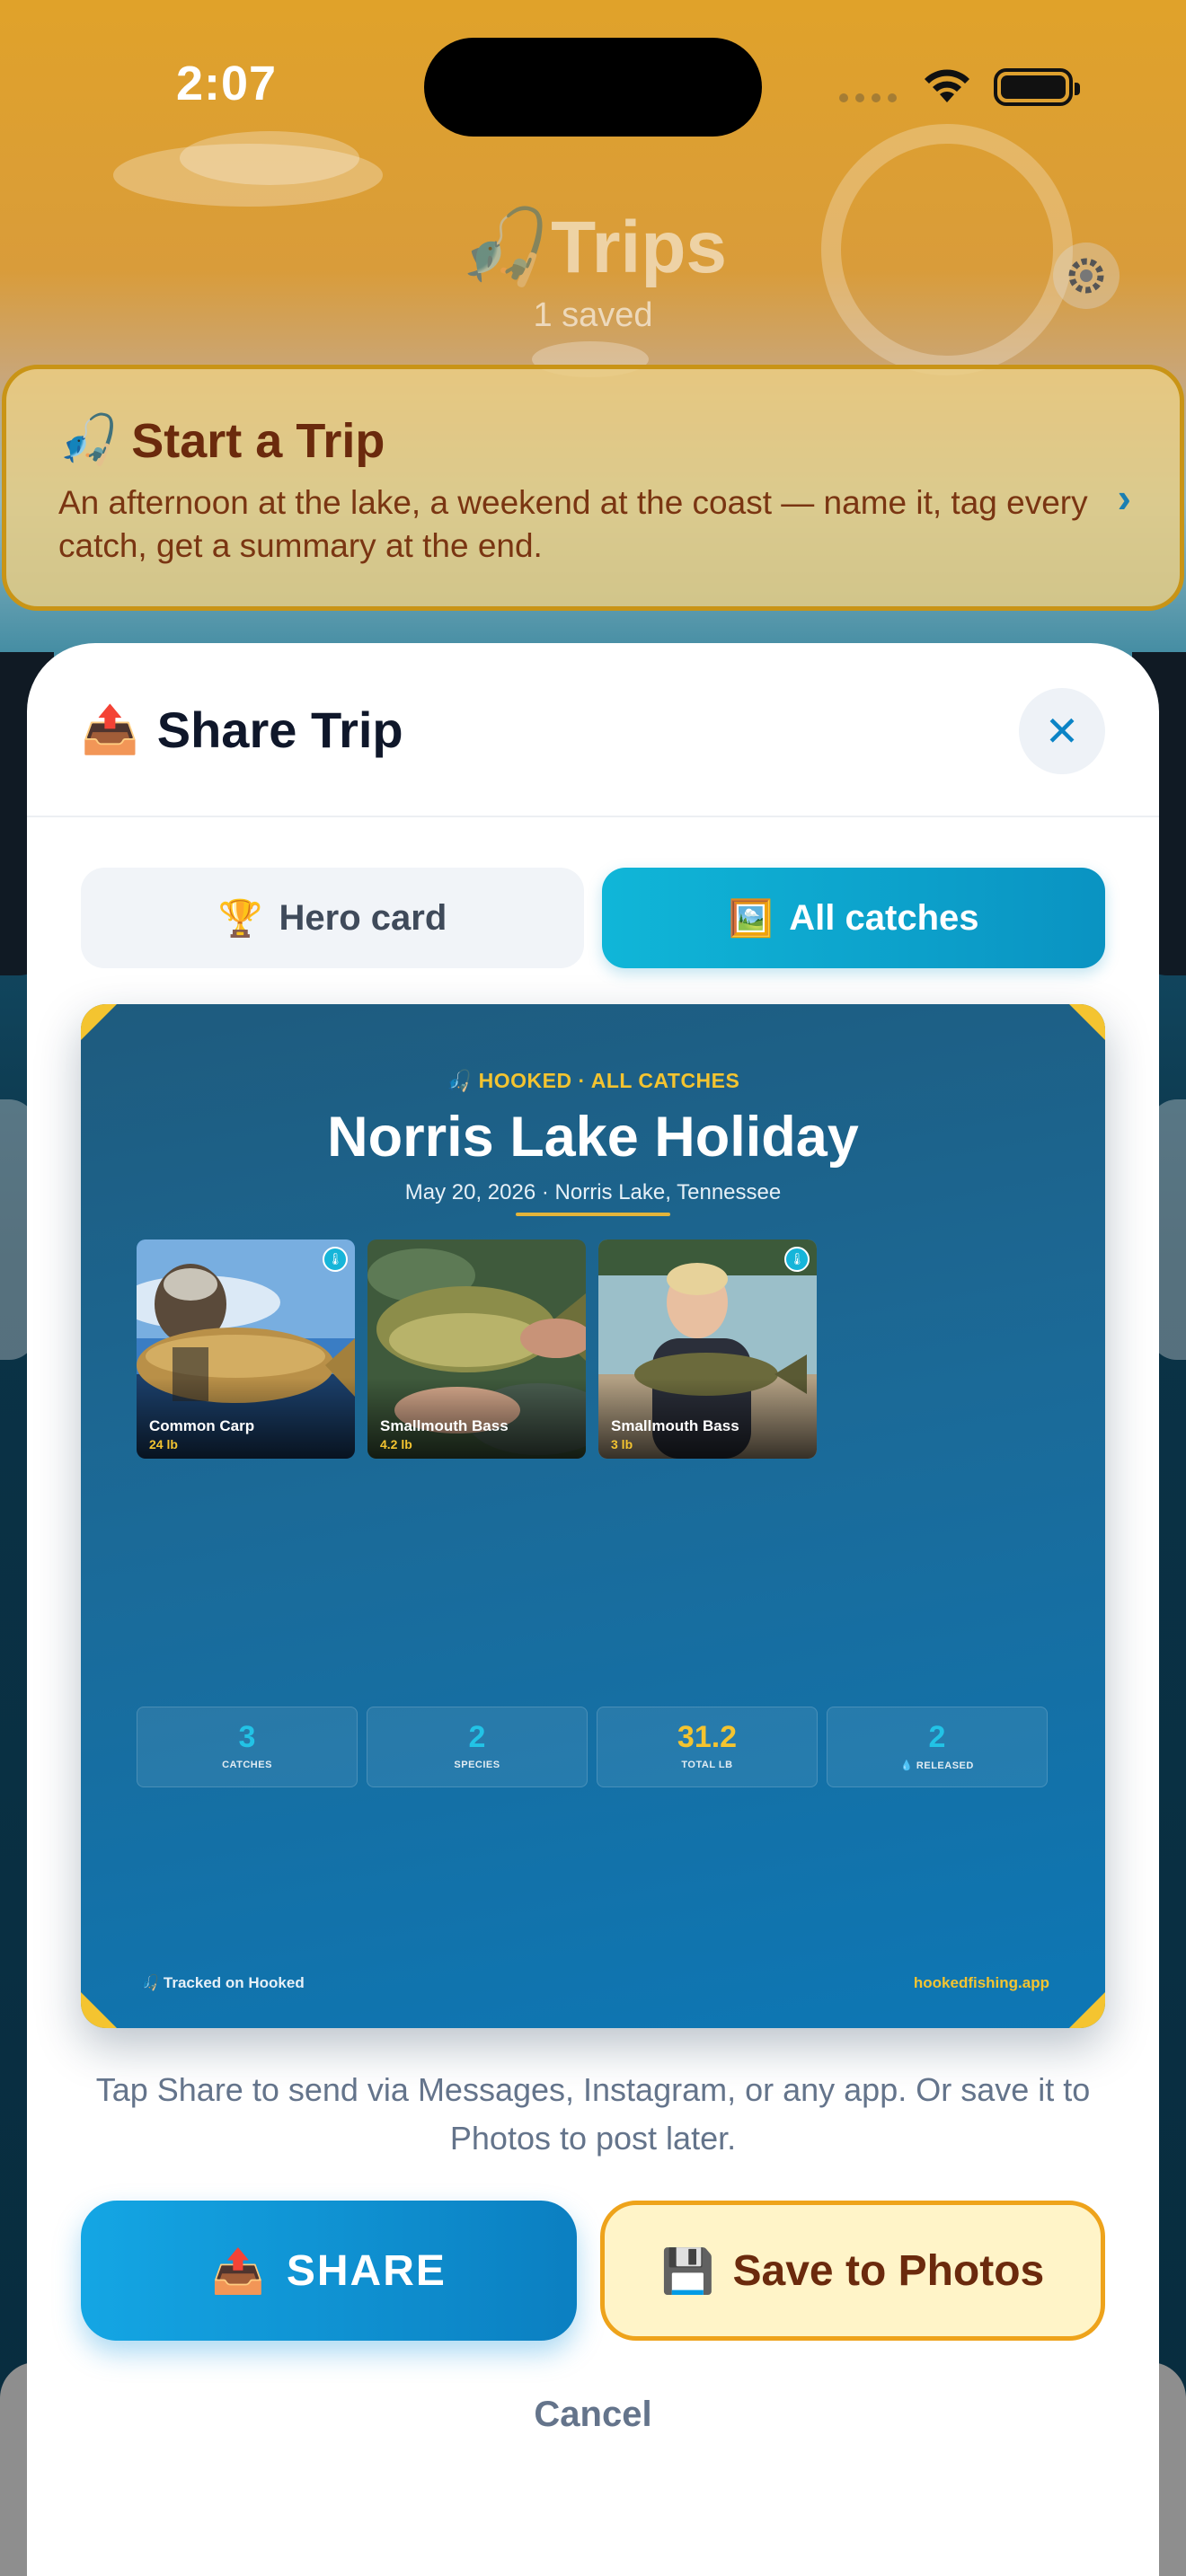  I want to click on sheet-title: 📤 Share Trip, so click(242, 729).